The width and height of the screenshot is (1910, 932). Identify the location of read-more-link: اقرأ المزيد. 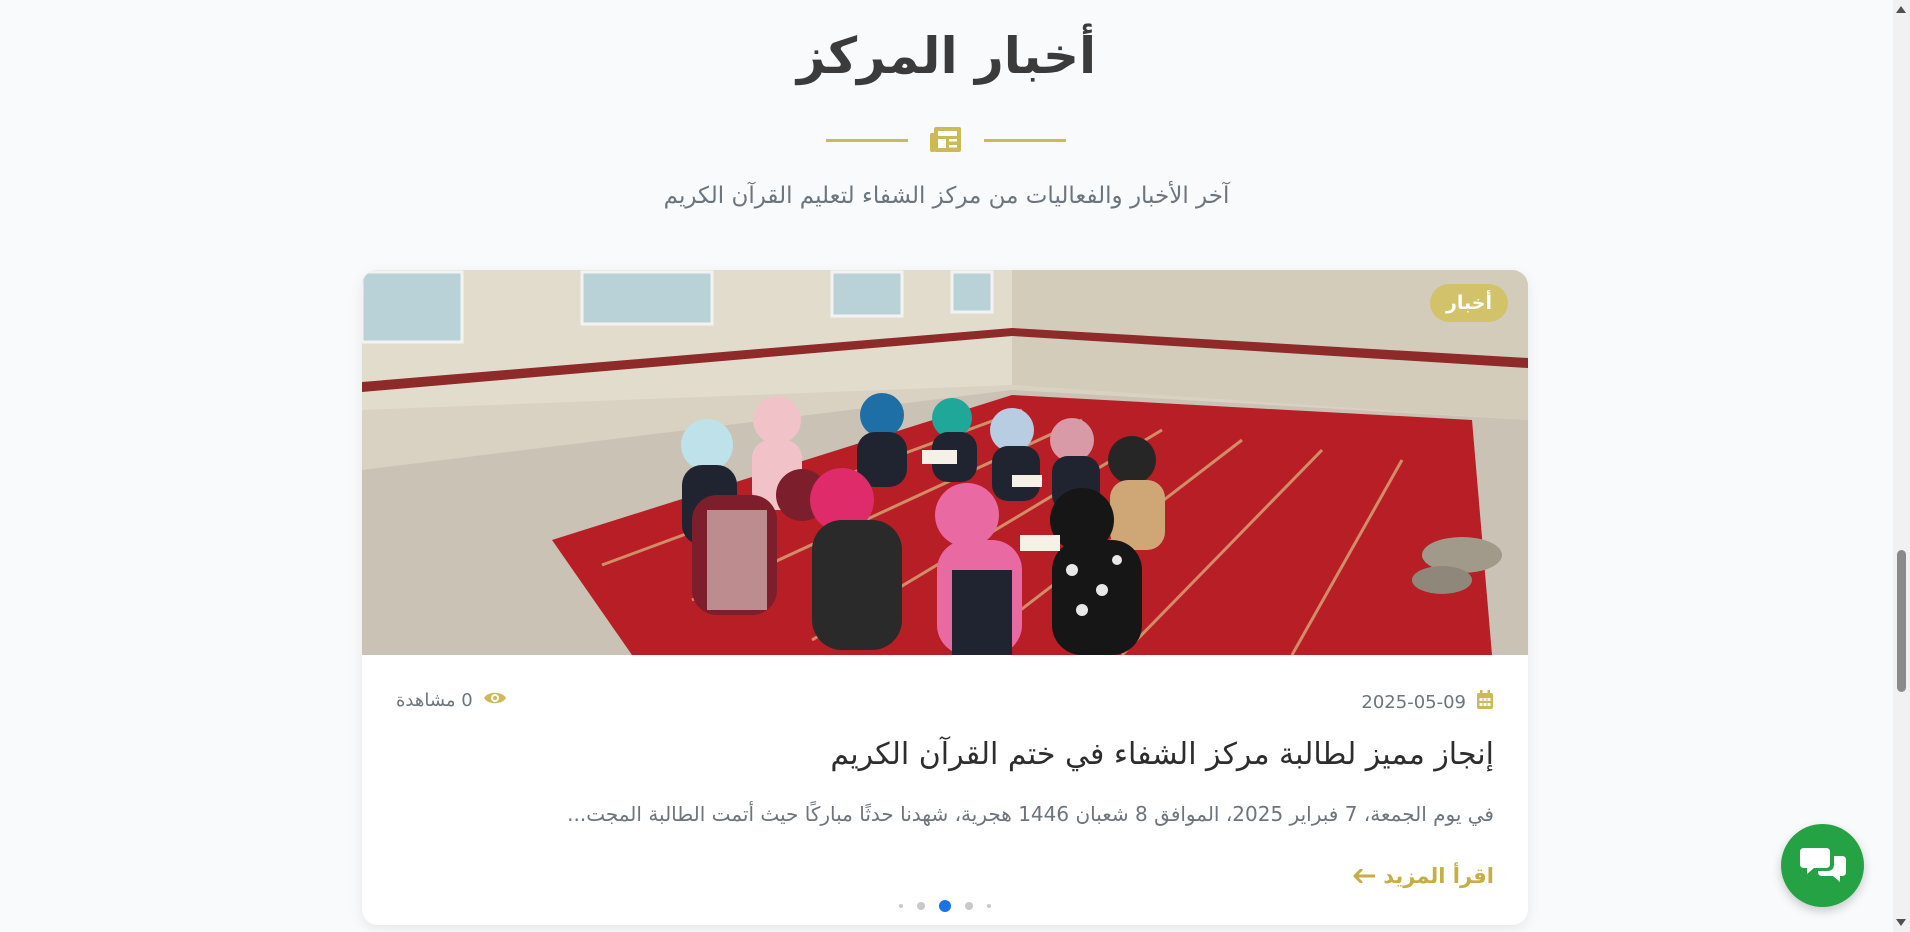
(1423, 876).